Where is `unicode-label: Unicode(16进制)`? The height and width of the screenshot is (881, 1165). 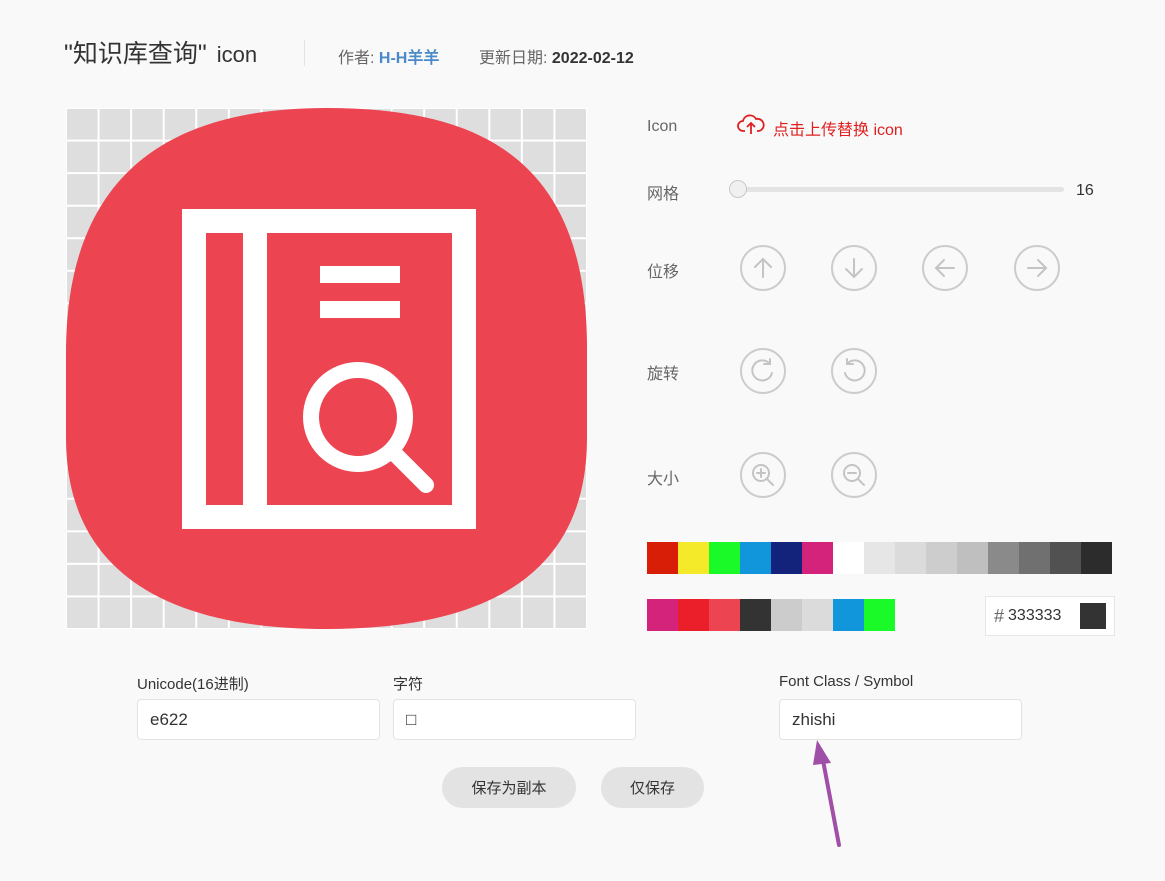 unicode-label: Unicode(16进制) is located at coordinates (193, 684).